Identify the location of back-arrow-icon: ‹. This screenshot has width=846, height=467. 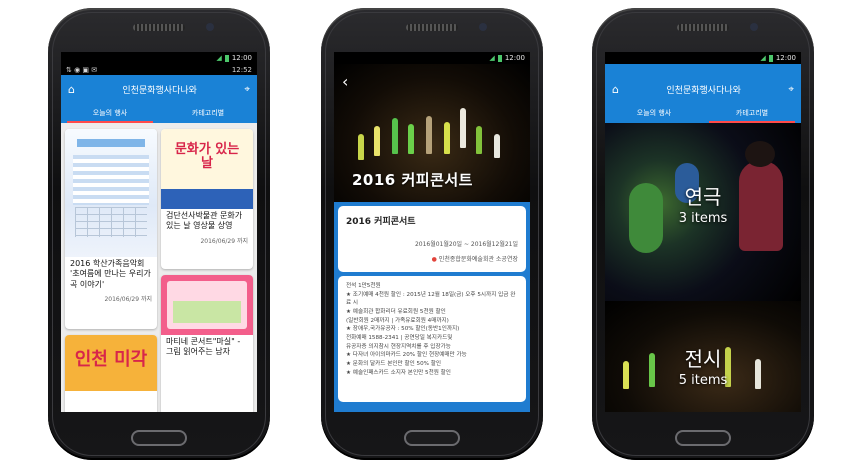
(345, 81).